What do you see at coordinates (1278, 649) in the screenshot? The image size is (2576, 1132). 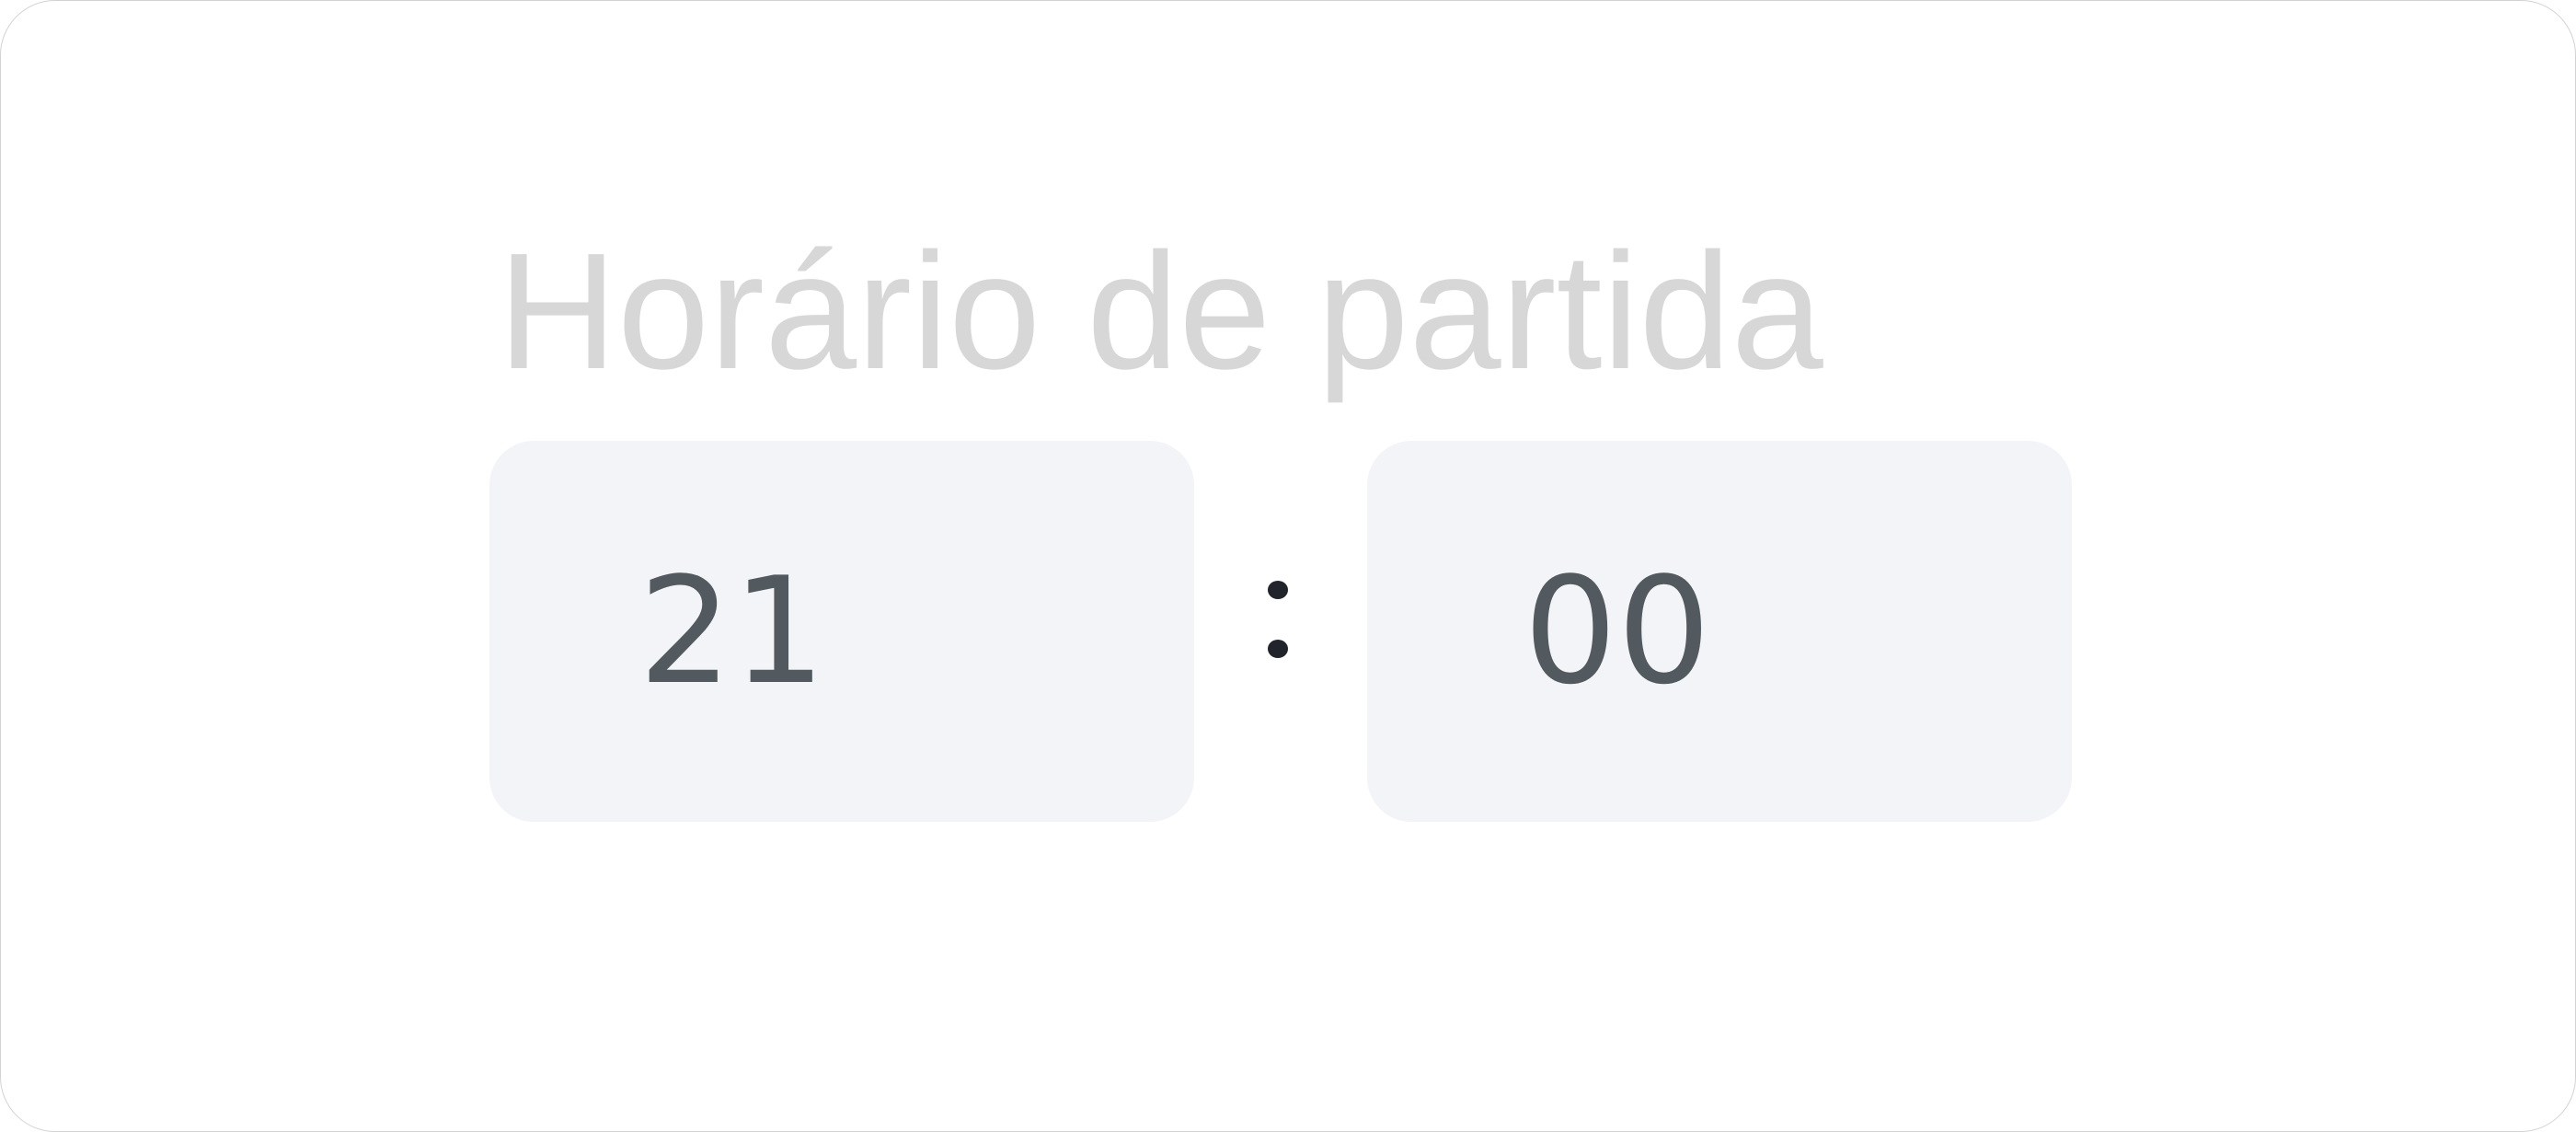 I see `separator-dot-bottom` at bounding box center [1278, 649].